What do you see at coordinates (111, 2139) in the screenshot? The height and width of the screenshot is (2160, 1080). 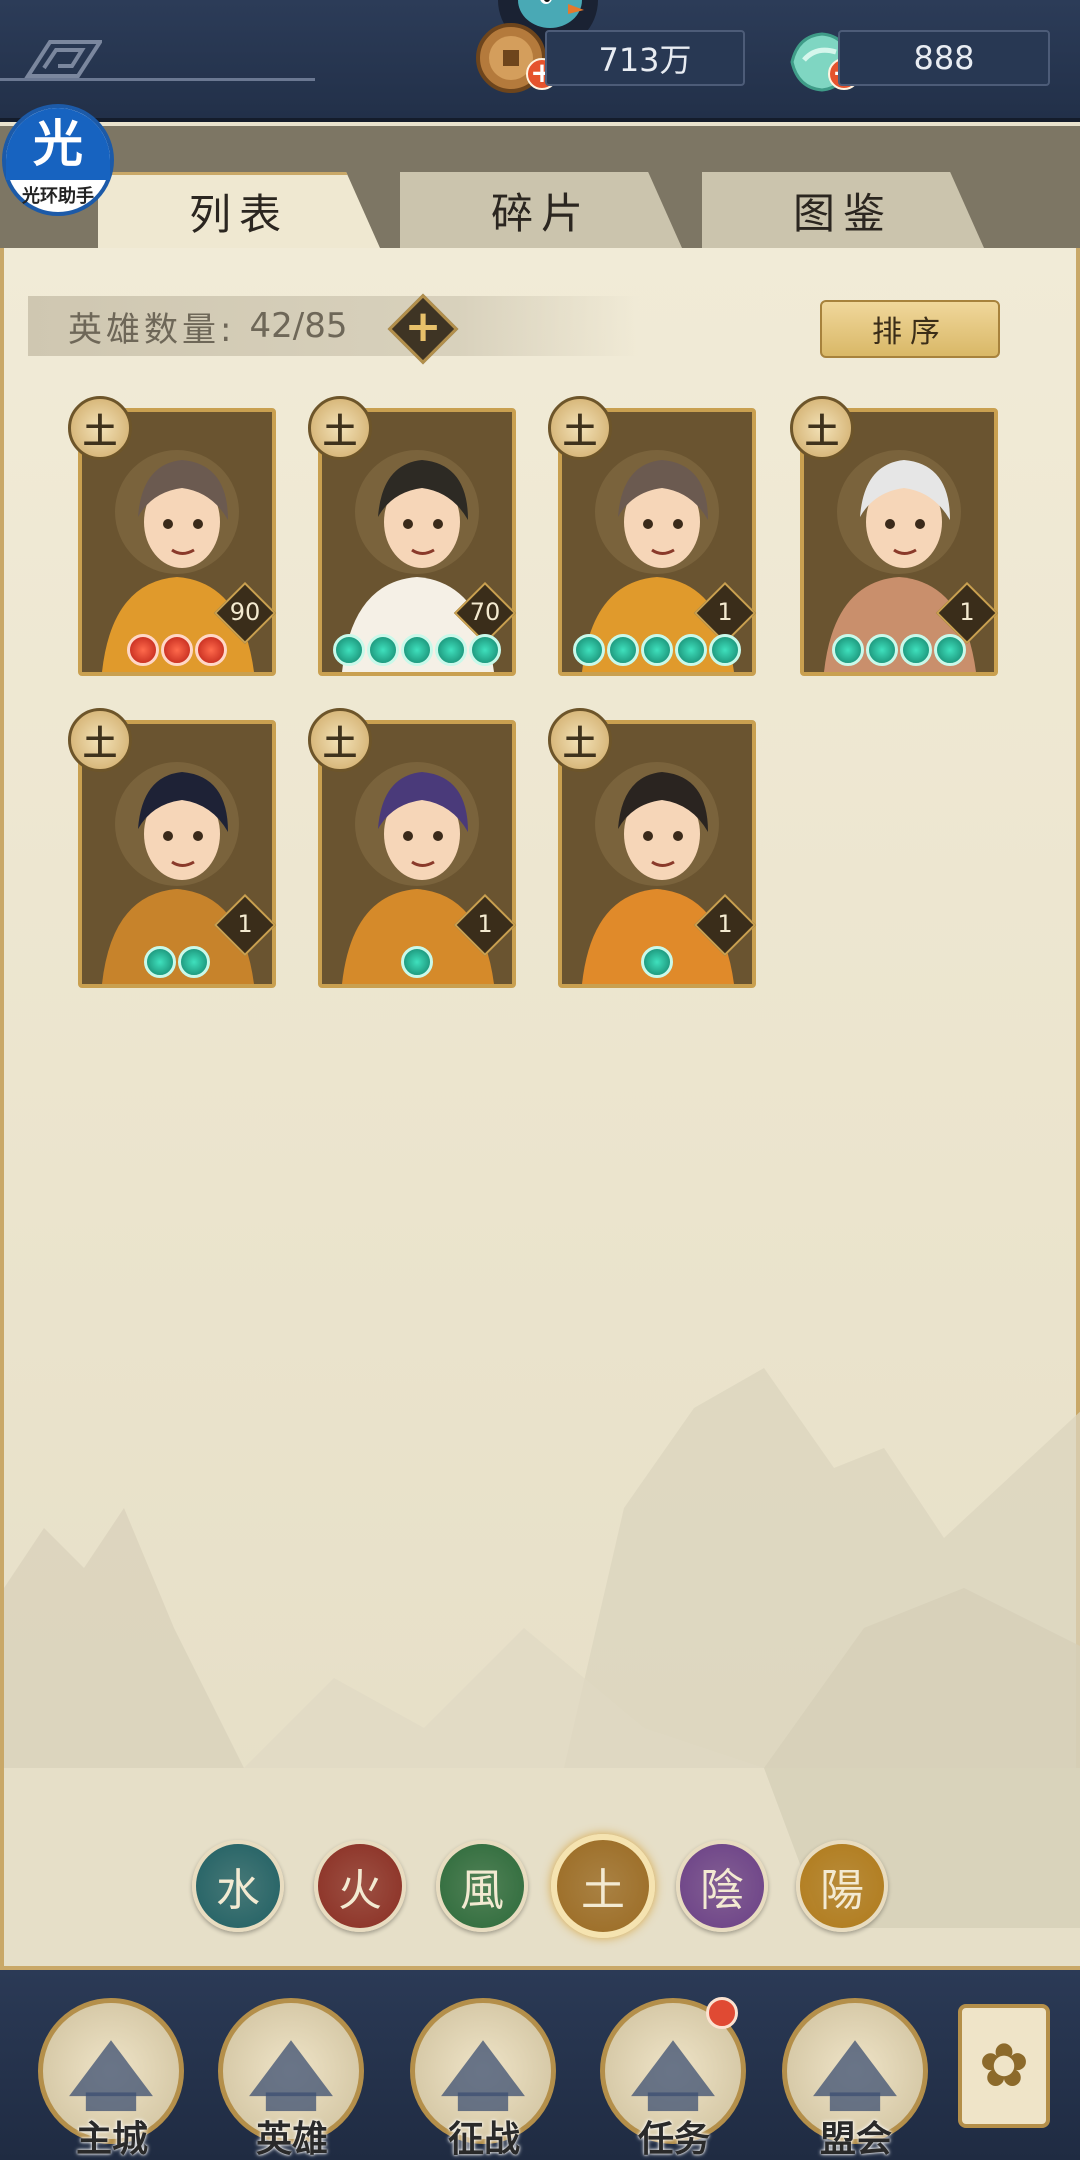 I see `nav-label: 主城` at bounding box center [111, 2139].